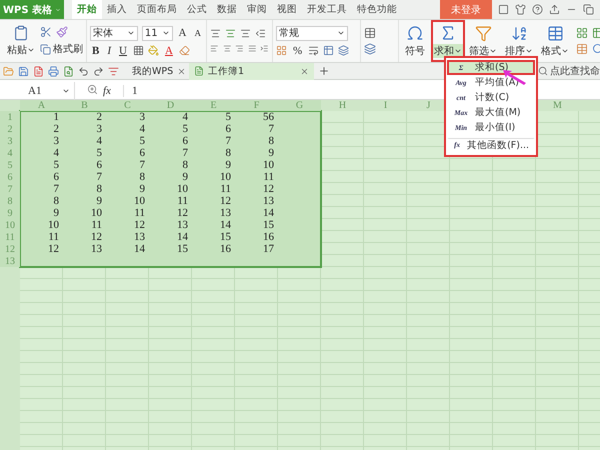 This screenshot has width=600, height=450. What do you see at coordinates (153, 50) in the screenshot?
I see `fill-color-icon` at bounding box center [153, 50].